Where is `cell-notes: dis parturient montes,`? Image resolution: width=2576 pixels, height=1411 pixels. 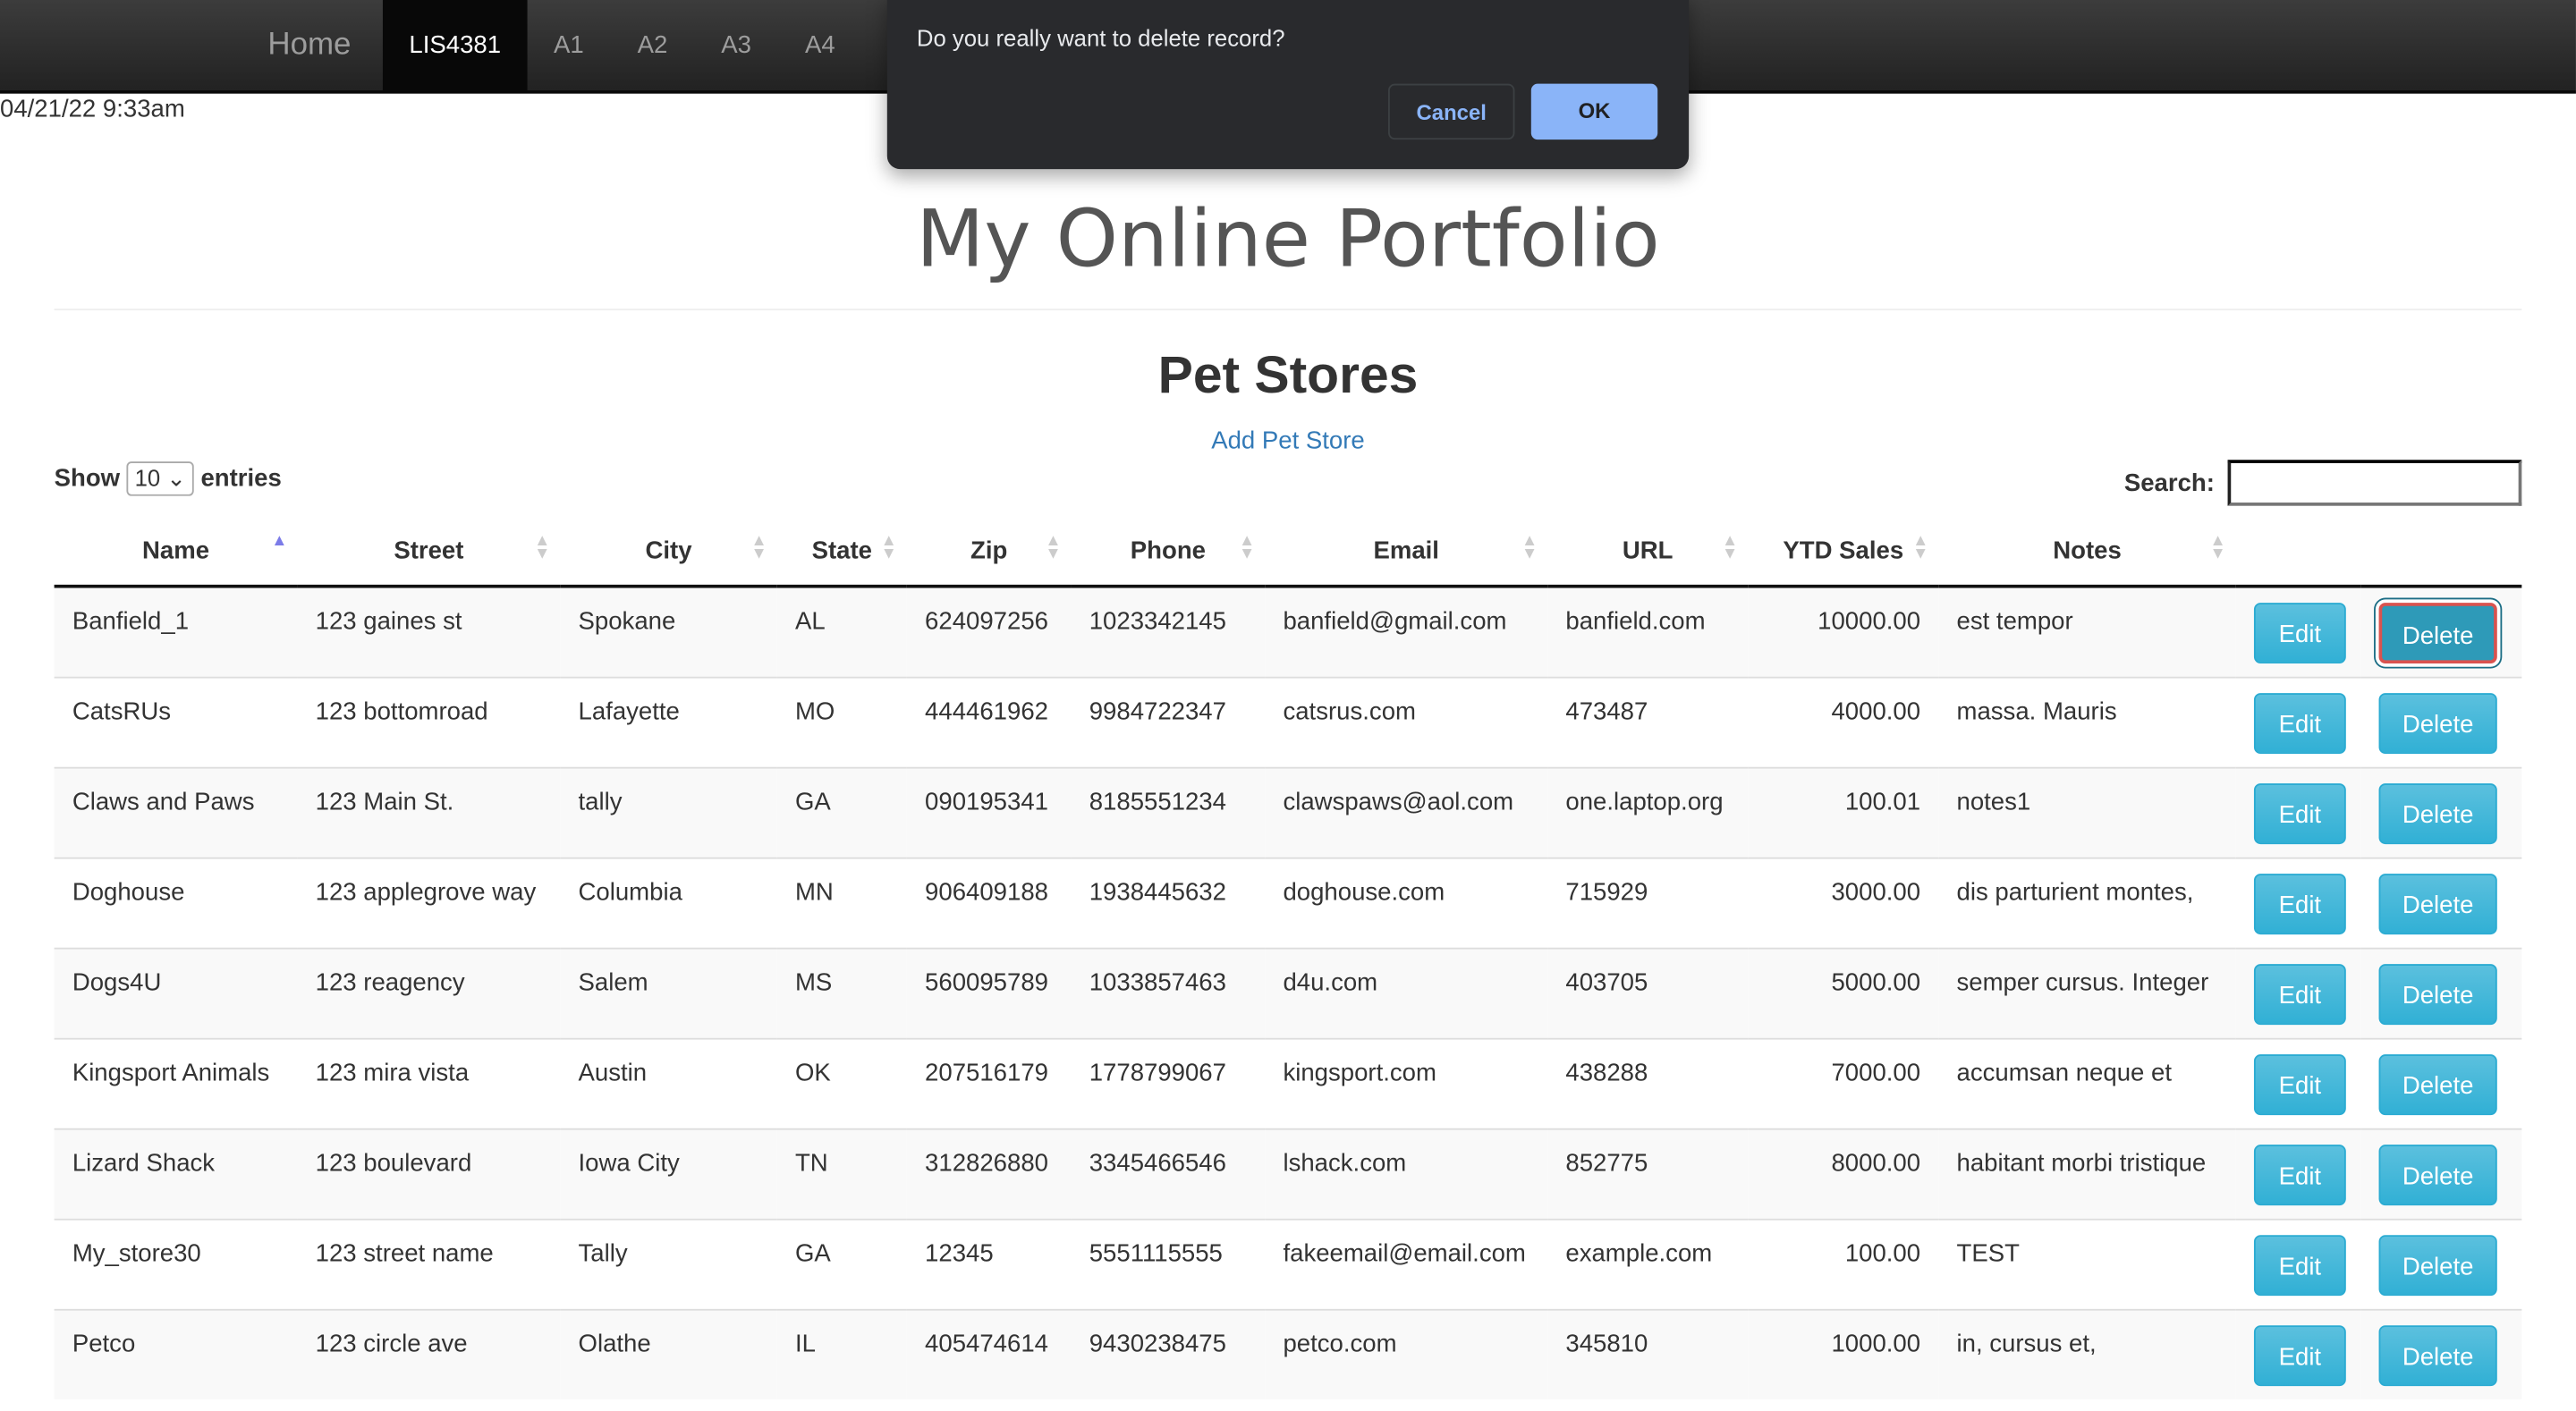
cell-notes: dis parturient montes, is located at coordinates (2087, 902).